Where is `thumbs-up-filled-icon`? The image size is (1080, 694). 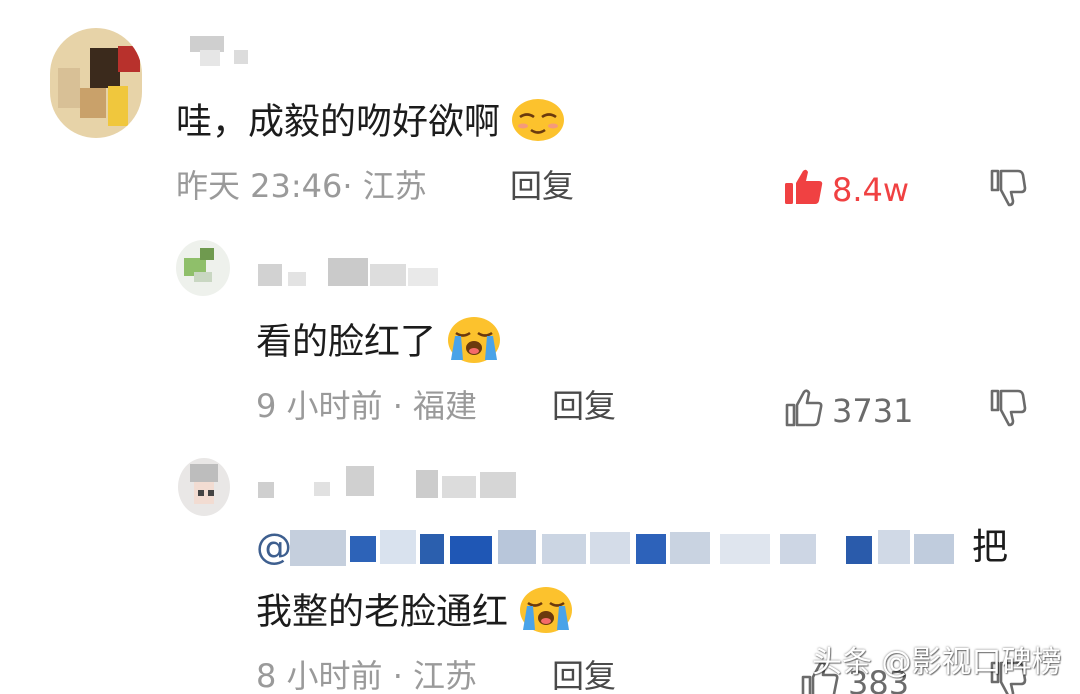 thumbs-up-filled-icon is located at coordinates (804, 189).